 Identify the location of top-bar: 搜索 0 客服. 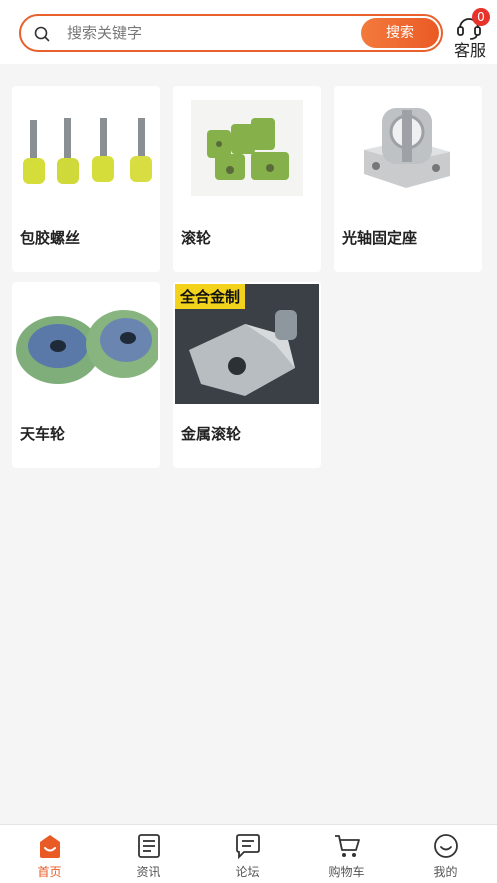
(248, 32).